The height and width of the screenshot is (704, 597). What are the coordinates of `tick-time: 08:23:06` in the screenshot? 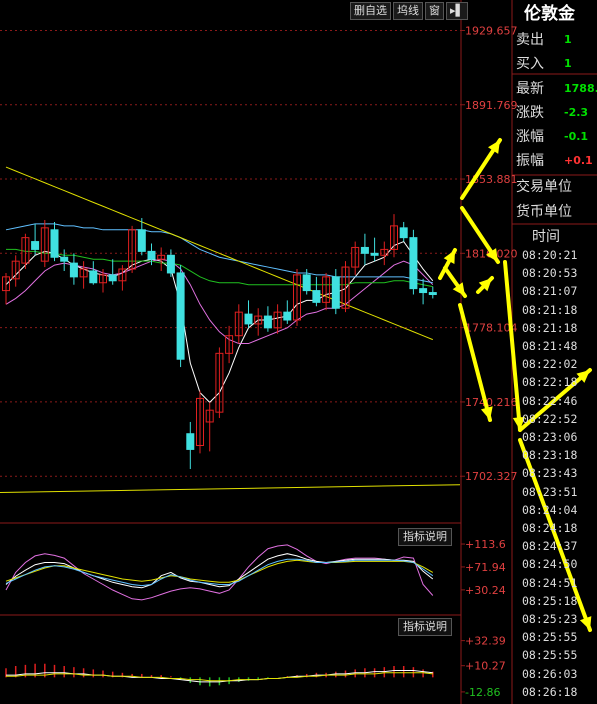 It's located at (550, 437).